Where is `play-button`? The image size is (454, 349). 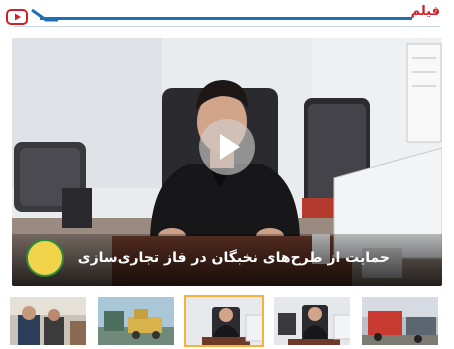 play-button is located at coordinates (227, 147).